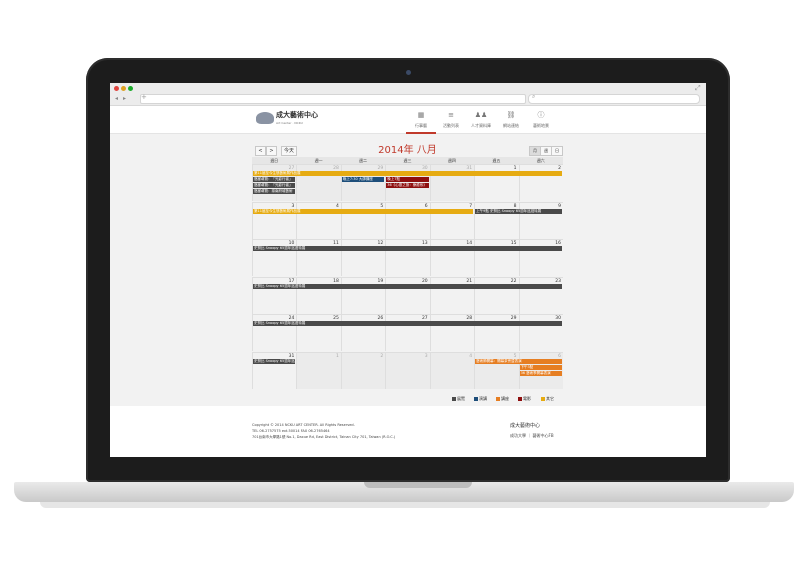 The width and height of the screenshot is (812, 568). I want to click on day-cell: 25, so click(318, 332).